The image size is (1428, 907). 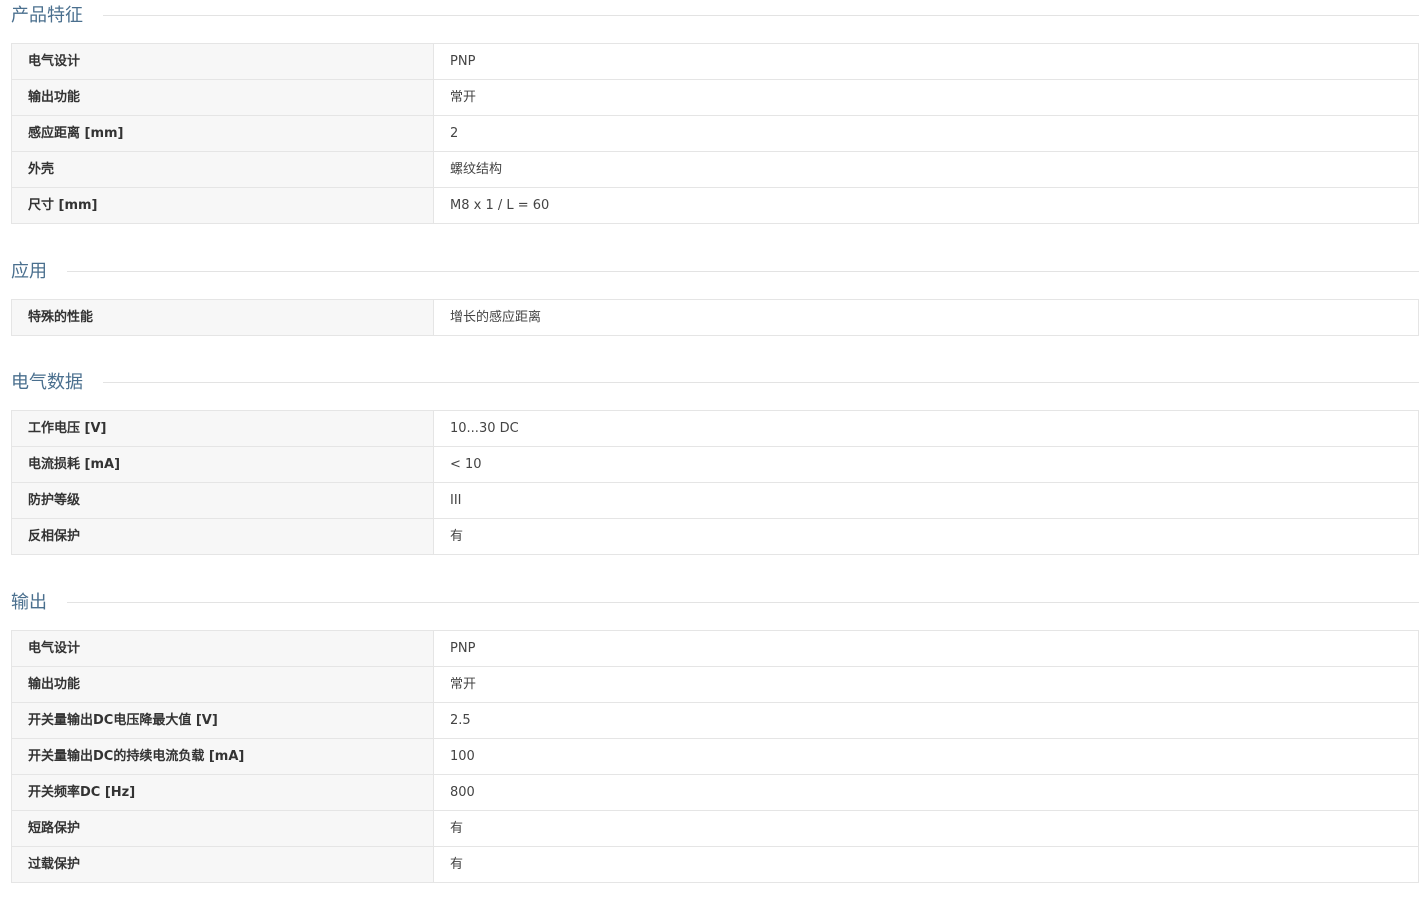 I want to click on row-label: 感应距离 [mm], so click(x=222, y=133).